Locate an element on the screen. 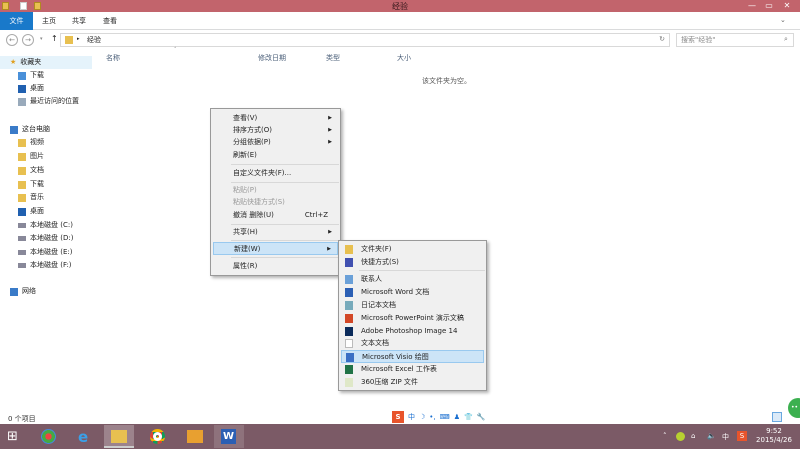 This screenshot has height=449, width=800. nav-downloads: 下载 is located at coordinates (31, 75).